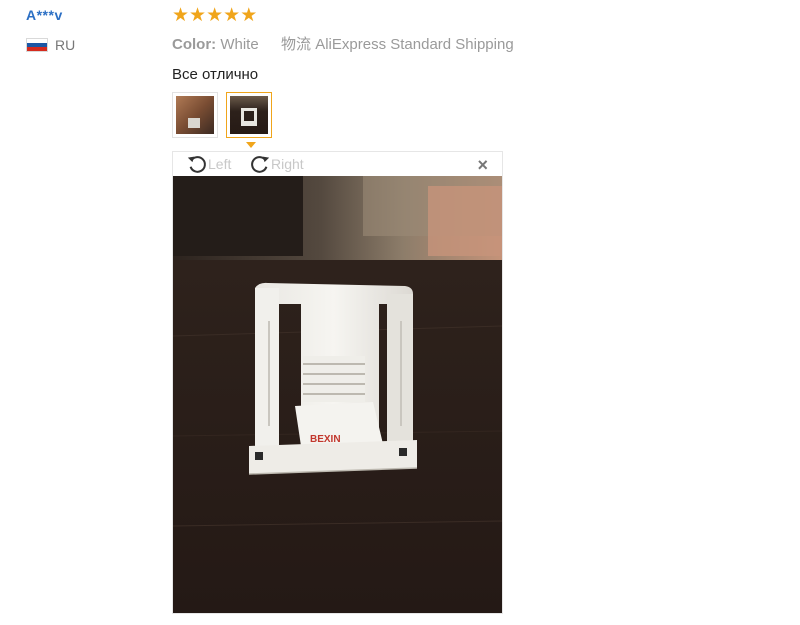  What do you see at coordinates (260, 164) in the screenshot?
I see `rotate-right-icon` at bounding box center [260, 164].